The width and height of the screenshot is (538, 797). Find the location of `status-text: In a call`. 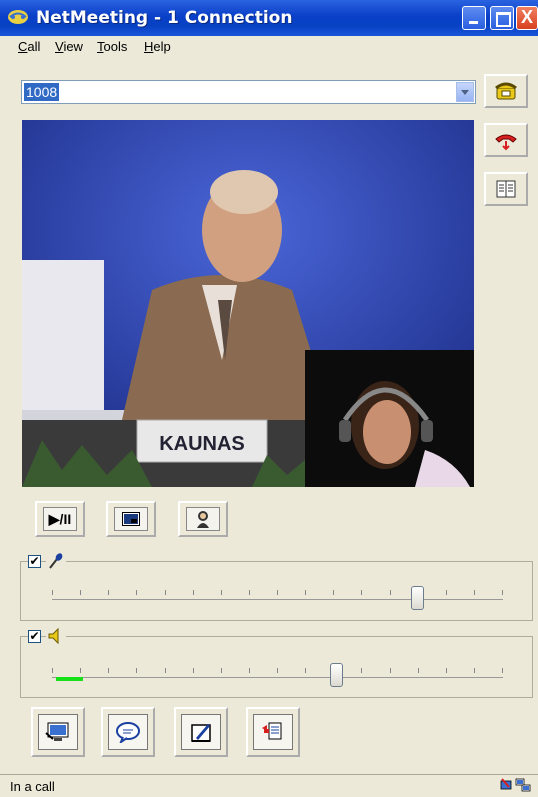

status-text: In a call is located at coordinates (32, 786).